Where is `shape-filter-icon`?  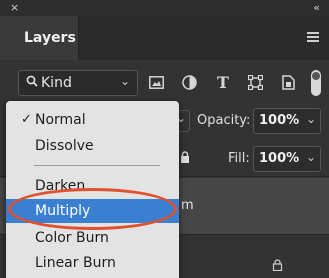
shape-filter-icon is located at coordinates (255, 82).